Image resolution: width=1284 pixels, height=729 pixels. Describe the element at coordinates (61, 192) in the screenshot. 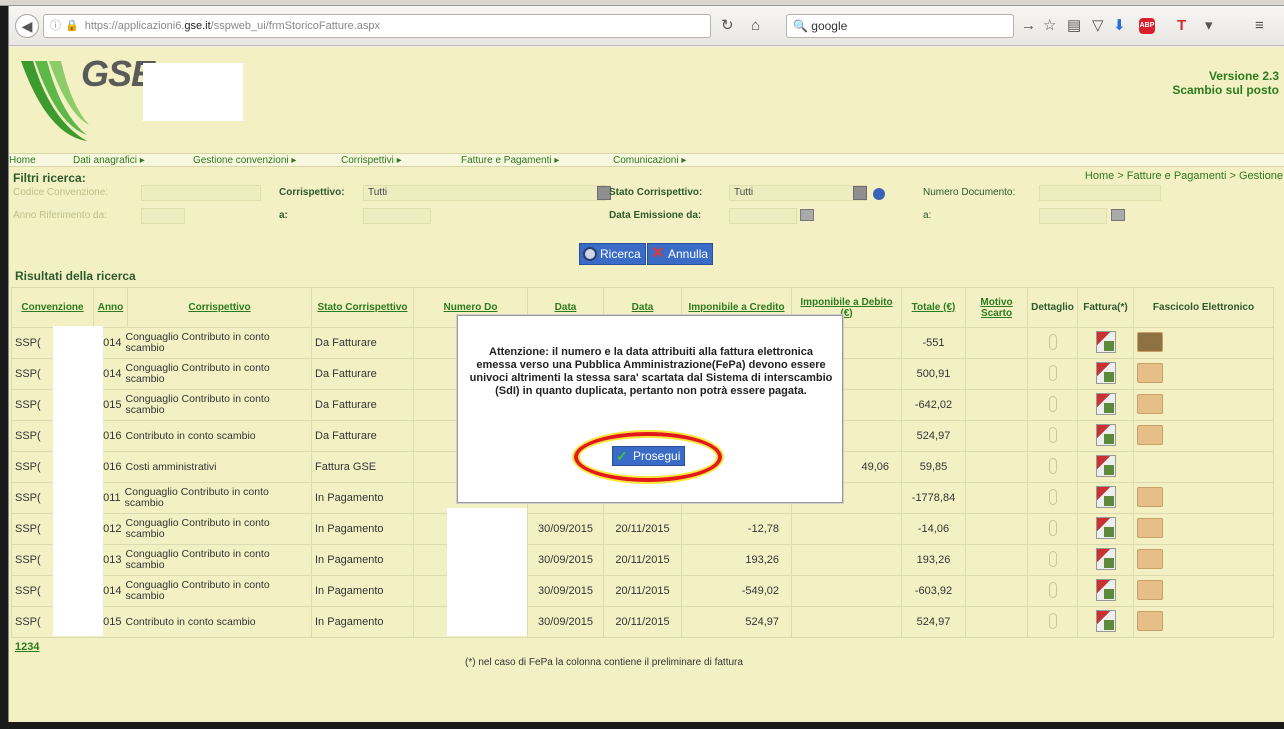

I see `codice-label: Codice Convenzione:` at that location.